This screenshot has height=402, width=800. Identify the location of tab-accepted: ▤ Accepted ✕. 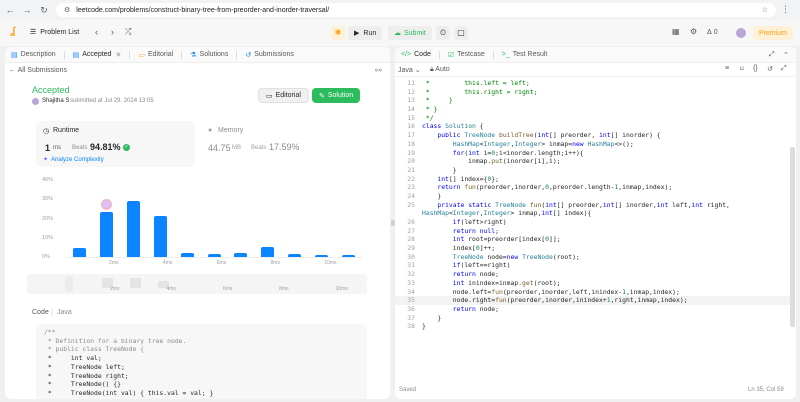
(97, 55).